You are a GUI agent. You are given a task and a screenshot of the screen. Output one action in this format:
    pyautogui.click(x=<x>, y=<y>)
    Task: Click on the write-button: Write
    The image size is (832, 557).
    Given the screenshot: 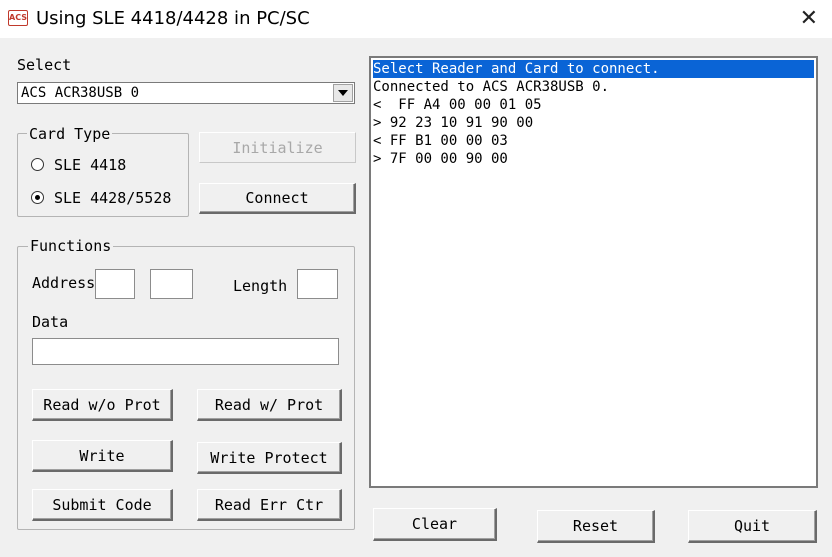 What is the action you would take?
    pyautogui.click(x=102, y=456)
    